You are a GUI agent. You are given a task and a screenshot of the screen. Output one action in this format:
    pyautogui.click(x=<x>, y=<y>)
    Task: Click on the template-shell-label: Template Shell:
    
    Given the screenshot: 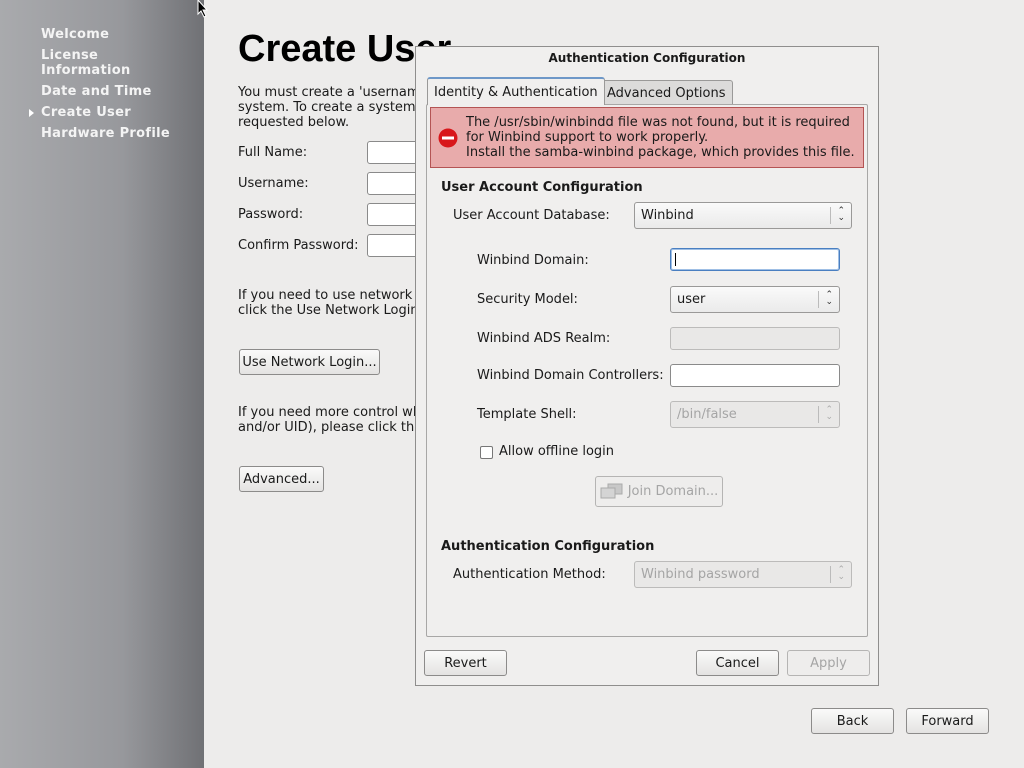 What is the action you would take?
    pyautogui.click(x=527, y=414)
    